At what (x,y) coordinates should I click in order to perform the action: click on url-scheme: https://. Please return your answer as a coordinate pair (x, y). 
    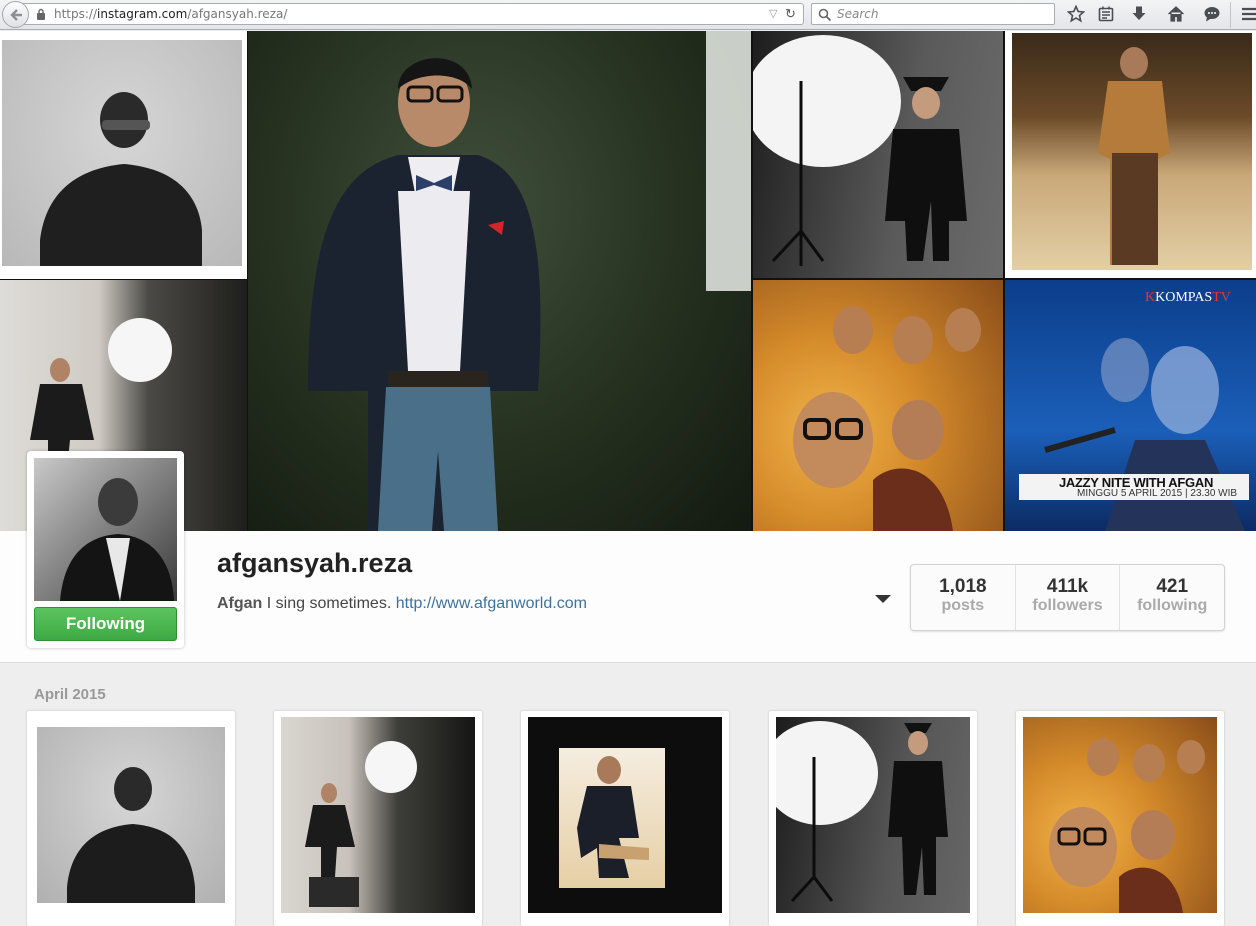
    Looking at the image, I should click on (76, 14).